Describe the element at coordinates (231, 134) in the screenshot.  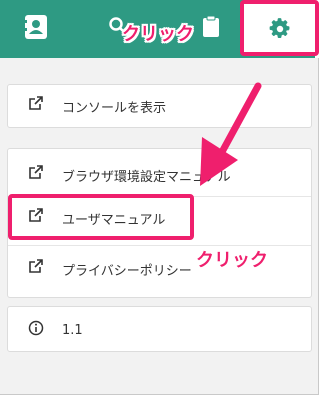
I see `annotation-arrow` at that location.